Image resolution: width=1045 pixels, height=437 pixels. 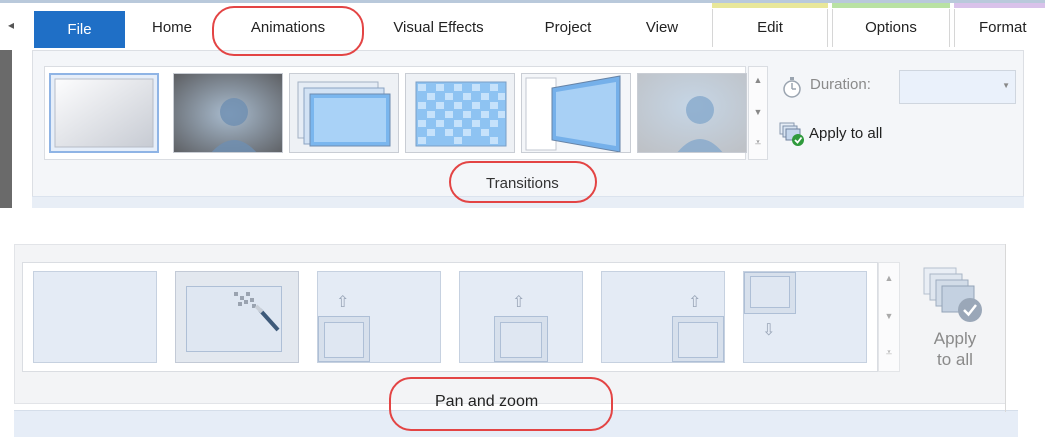 I want to click on tab-options: Options, so click(x=891, y=28).